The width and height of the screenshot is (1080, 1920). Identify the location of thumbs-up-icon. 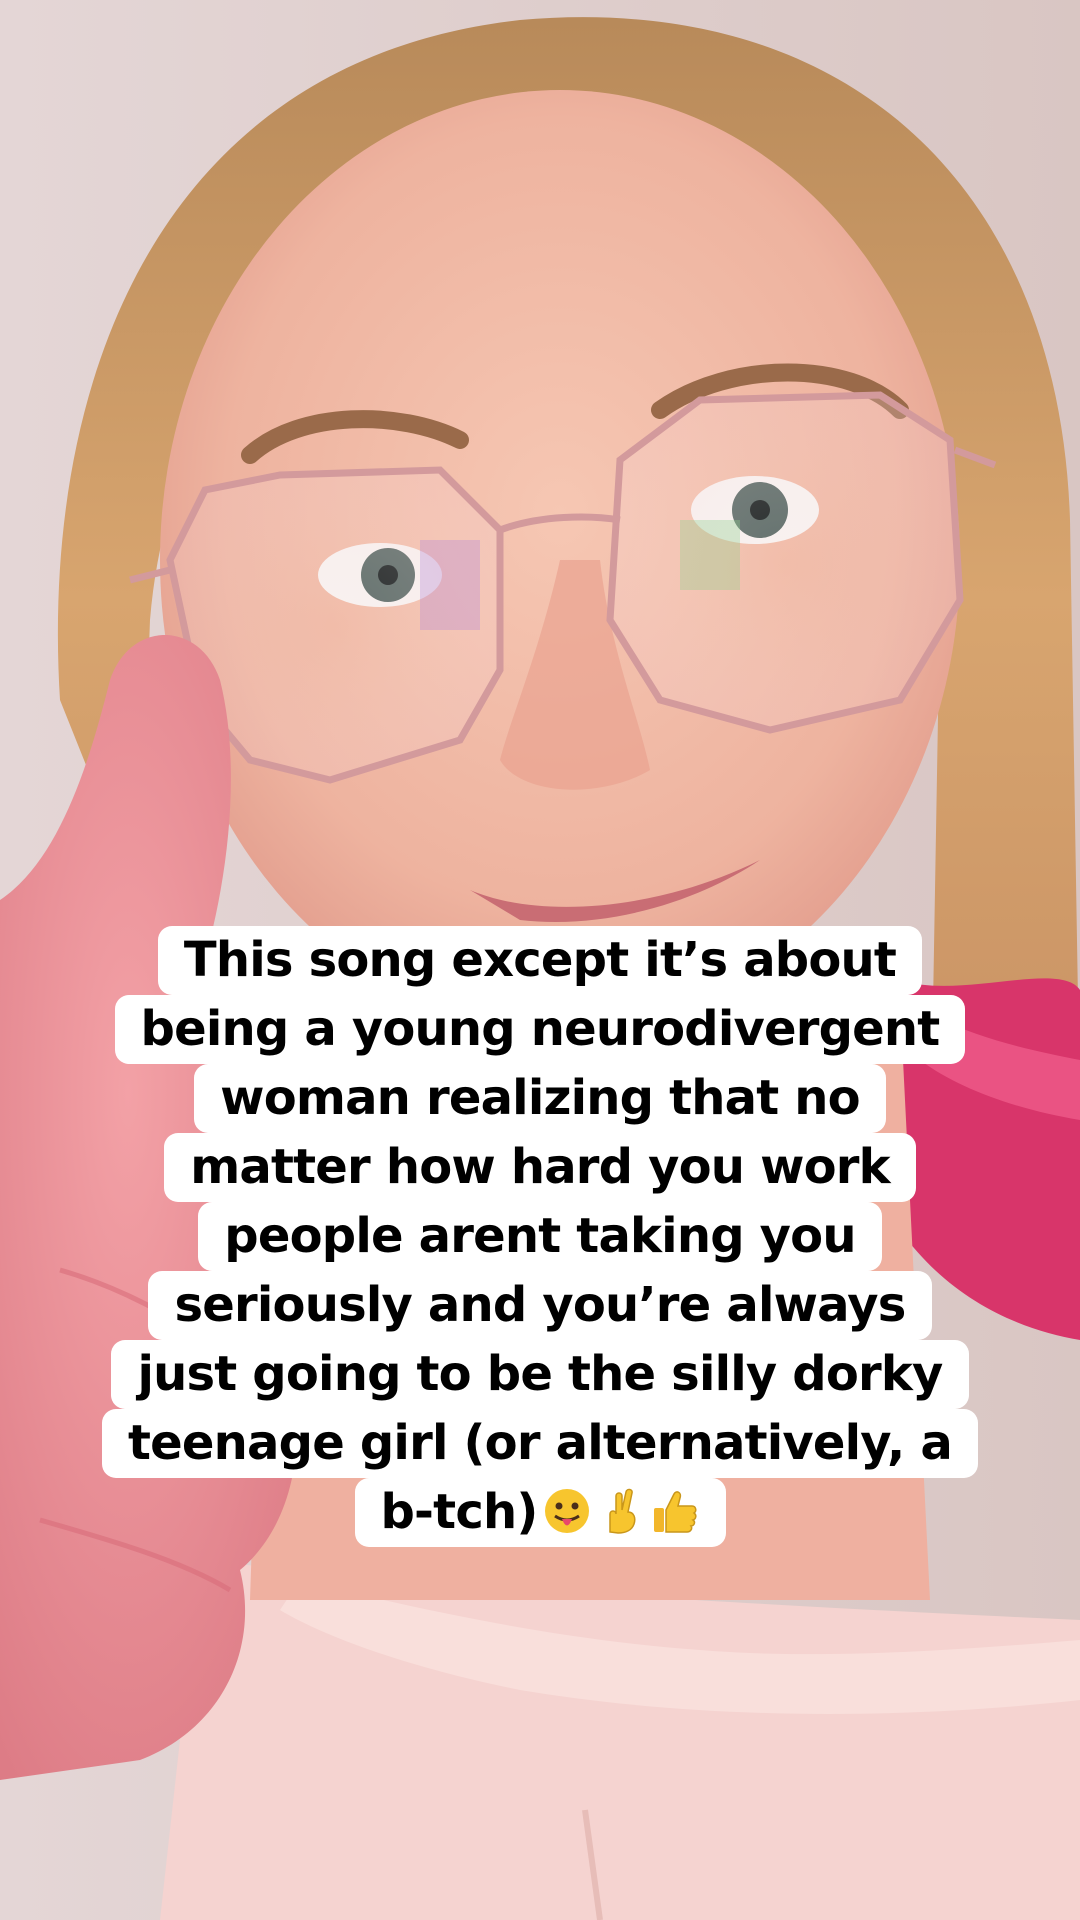
(675, 1512).